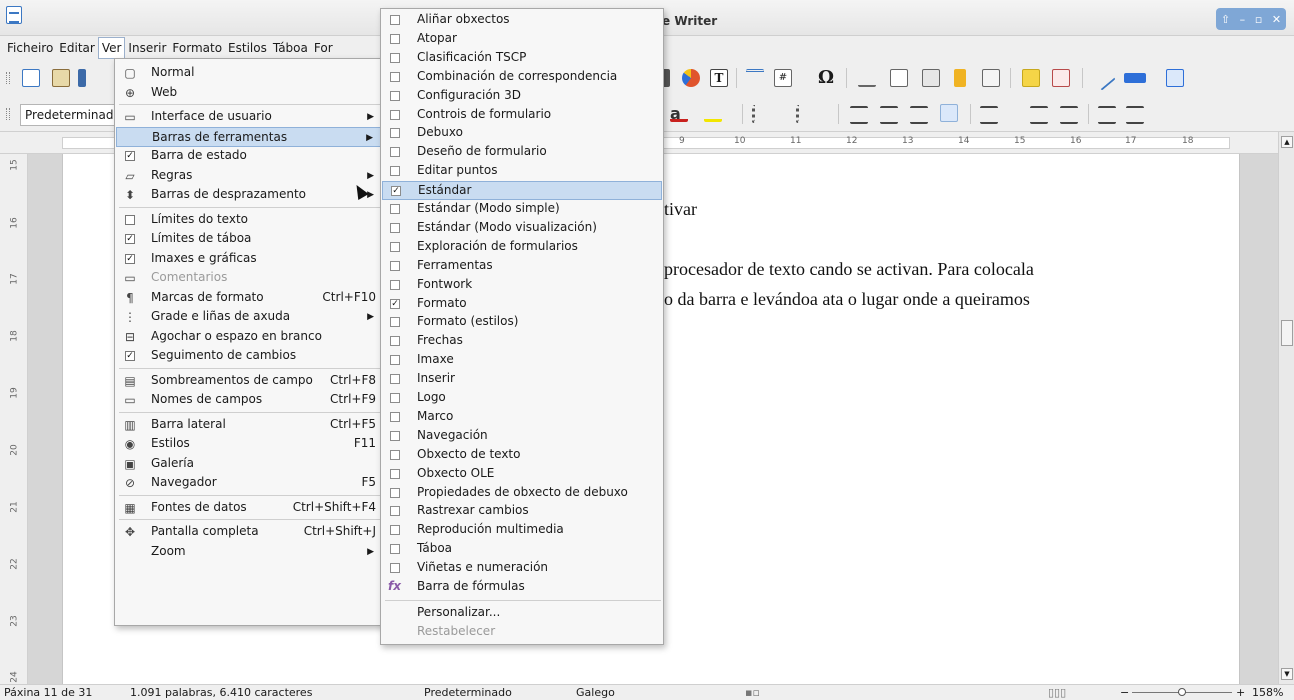  What do you see at coordinates (522, 587) in the screenshot?
I see `toolbar-item-barra-de-formulas: fx Barra de fórmulas` at bounding box center [522, 587].